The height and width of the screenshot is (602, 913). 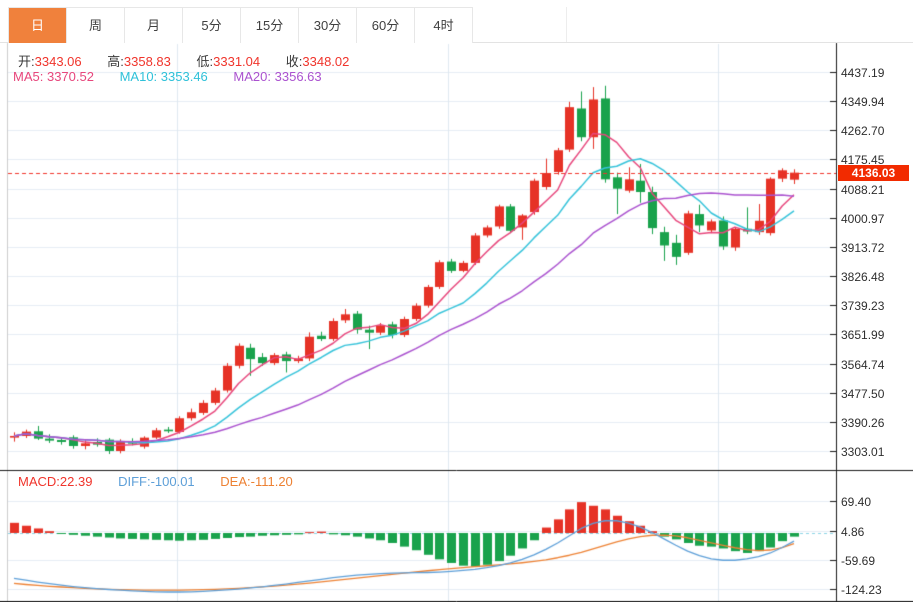 I want to click on y-axis-label-5: 4000.97, so click(x=863, y=218).